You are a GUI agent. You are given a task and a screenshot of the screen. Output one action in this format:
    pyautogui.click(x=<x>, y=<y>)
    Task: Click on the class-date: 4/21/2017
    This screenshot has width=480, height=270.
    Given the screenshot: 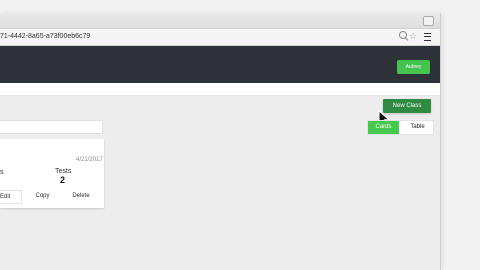 What is the action you would take?
    pyautogui.click(x=89, y=160)
    